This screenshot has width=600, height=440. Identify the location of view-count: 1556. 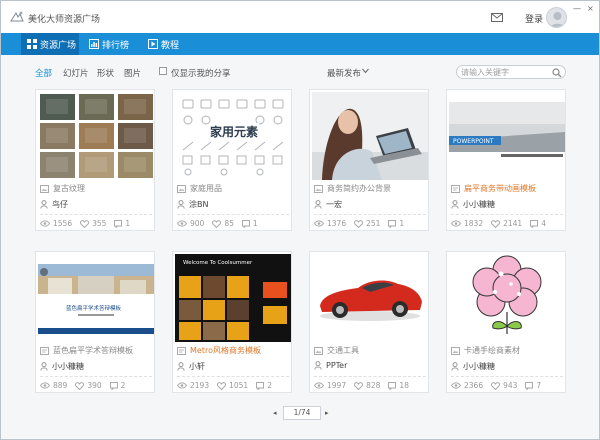
(56, 223).